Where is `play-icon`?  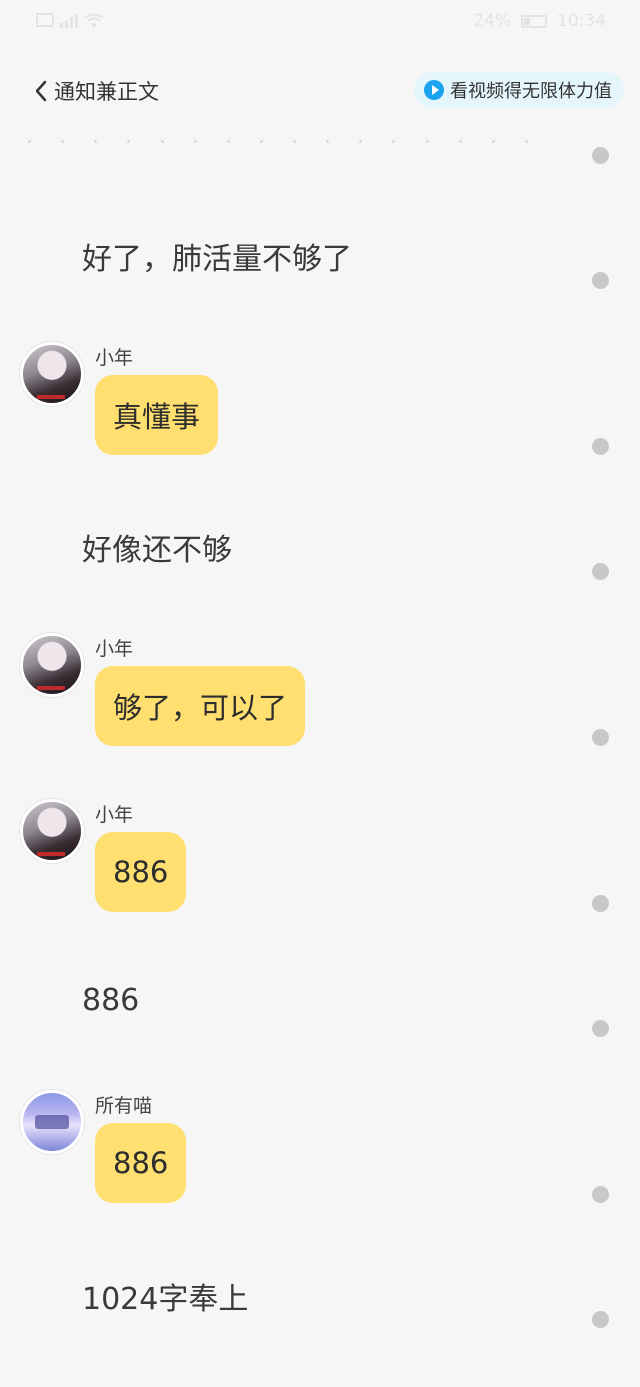
play-icon is located at coordinates (434, 90).